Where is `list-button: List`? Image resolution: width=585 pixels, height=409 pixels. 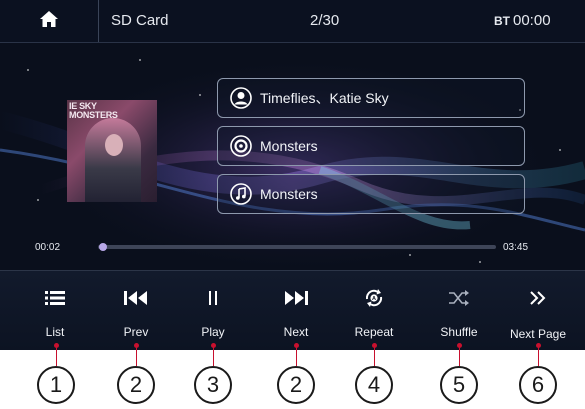 list-button: List is located at coordinates (55, 310).